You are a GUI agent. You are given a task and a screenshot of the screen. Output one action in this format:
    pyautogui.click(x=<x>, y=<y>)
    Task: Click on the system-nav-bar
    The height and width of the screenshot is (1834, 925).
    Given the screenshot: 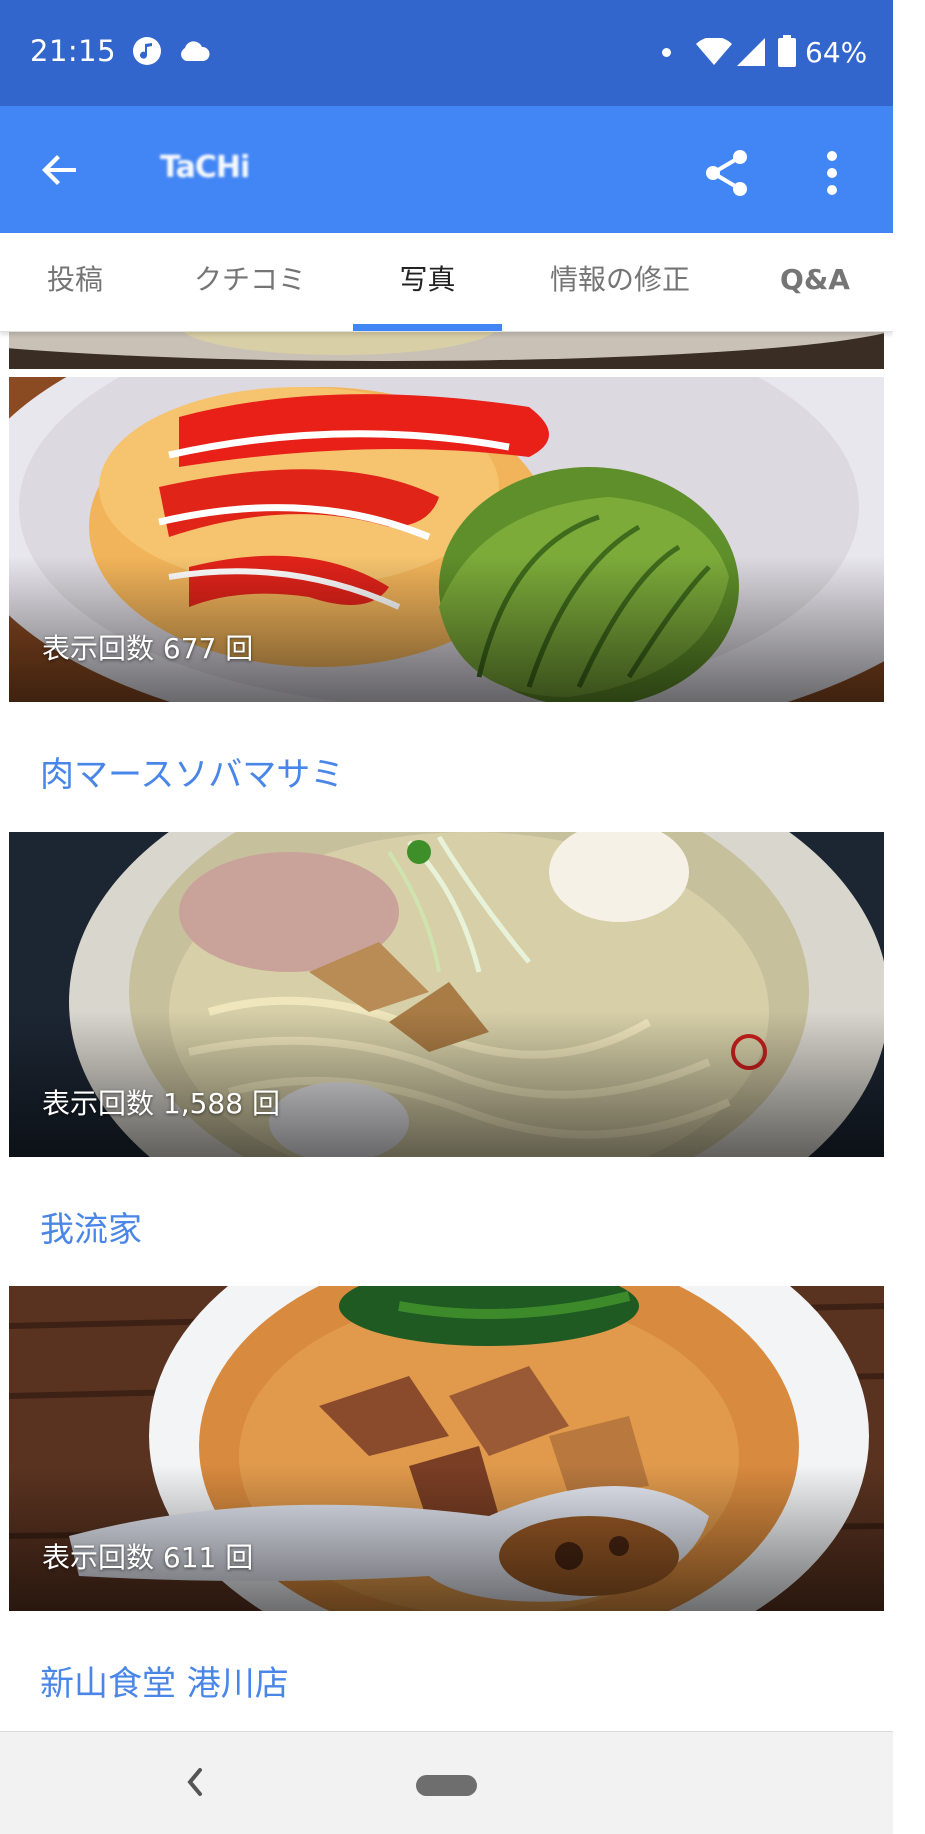 What is the action you would take?
    pyautogui.click(x=446, y=1782)
    